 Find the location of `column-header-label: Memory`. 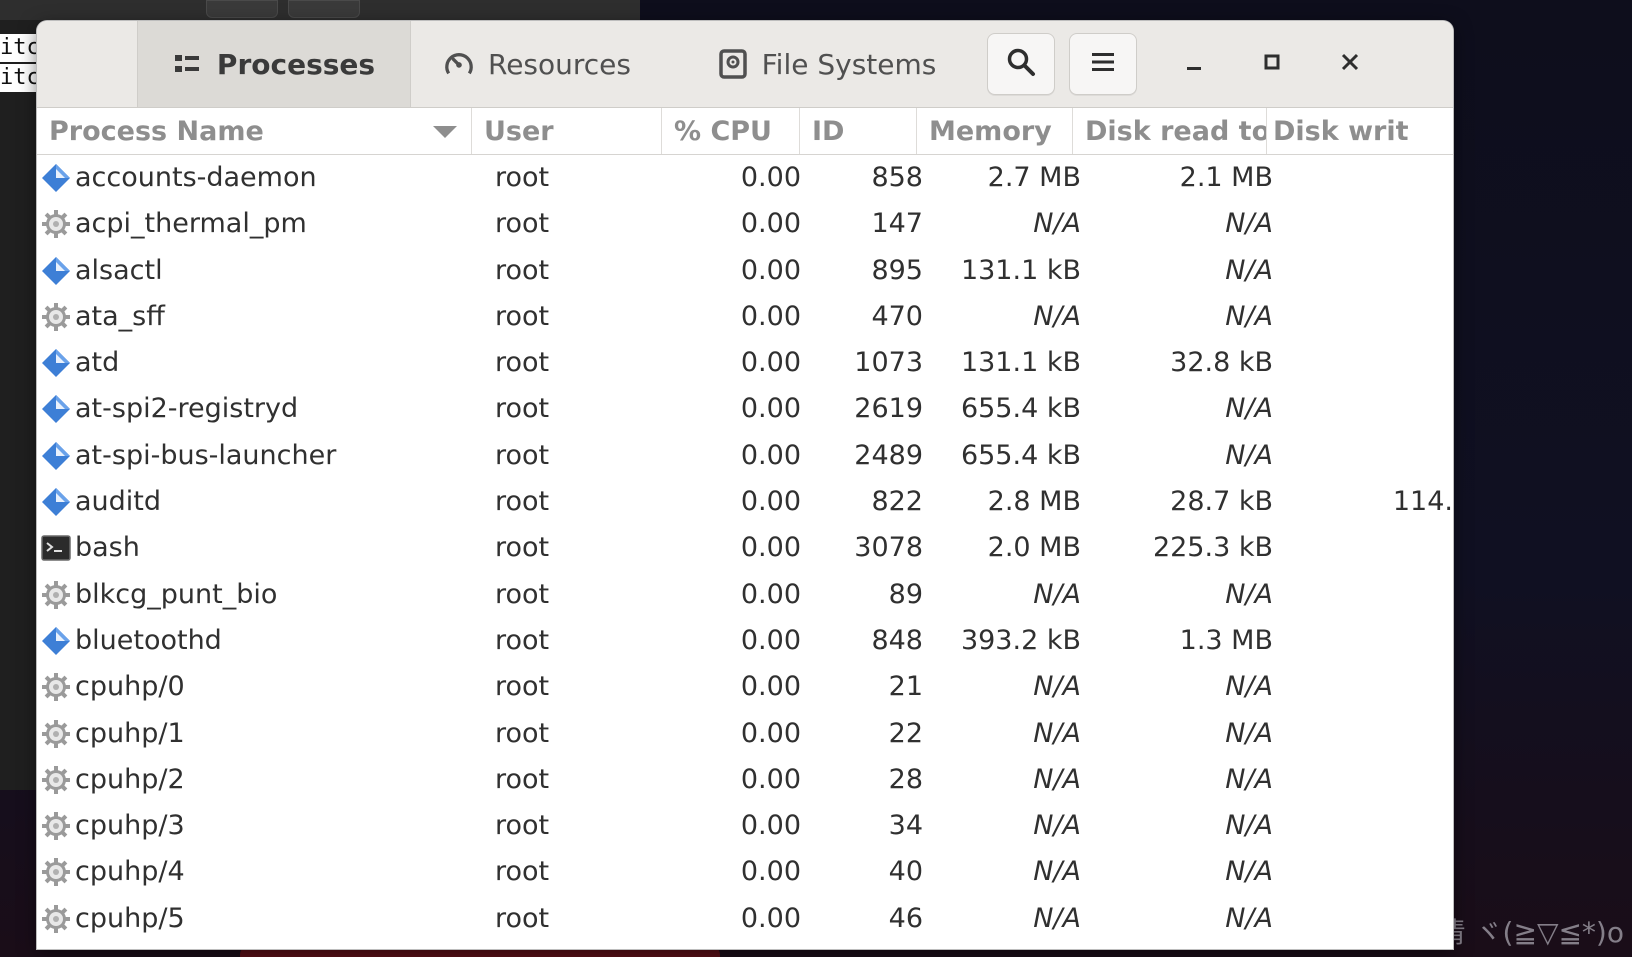

column-header-label: Memory is located at coordinates (990, 131).